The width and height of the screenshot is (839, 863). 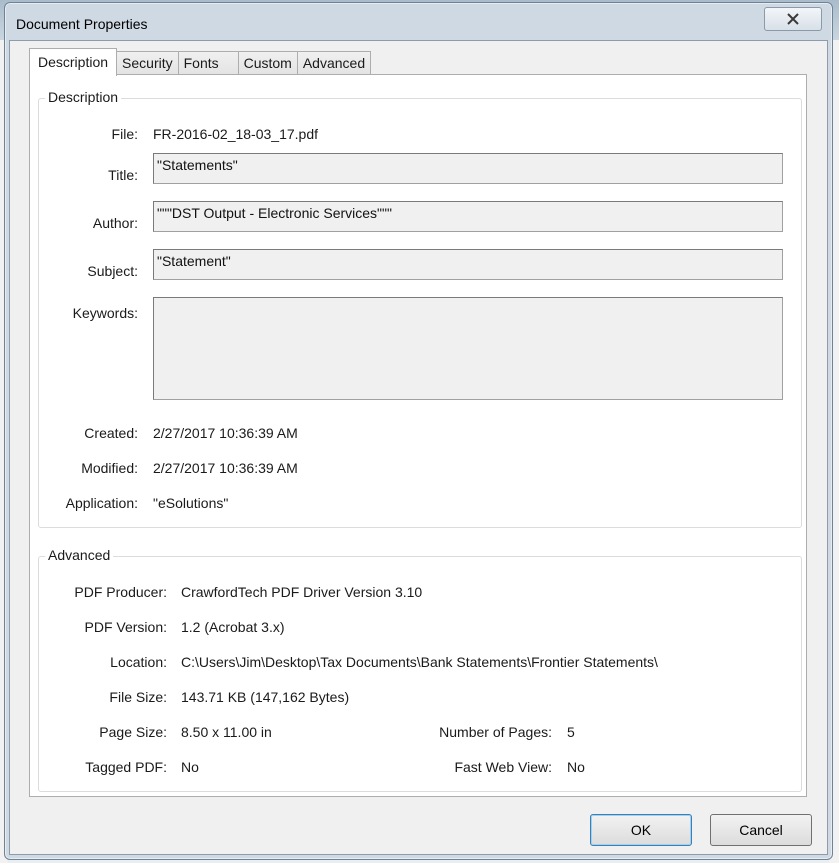 What do you see at coordinates (133, 732) in the screenshot?
I see `page-size-label: Page Size:` at bounding box center [133, 732].